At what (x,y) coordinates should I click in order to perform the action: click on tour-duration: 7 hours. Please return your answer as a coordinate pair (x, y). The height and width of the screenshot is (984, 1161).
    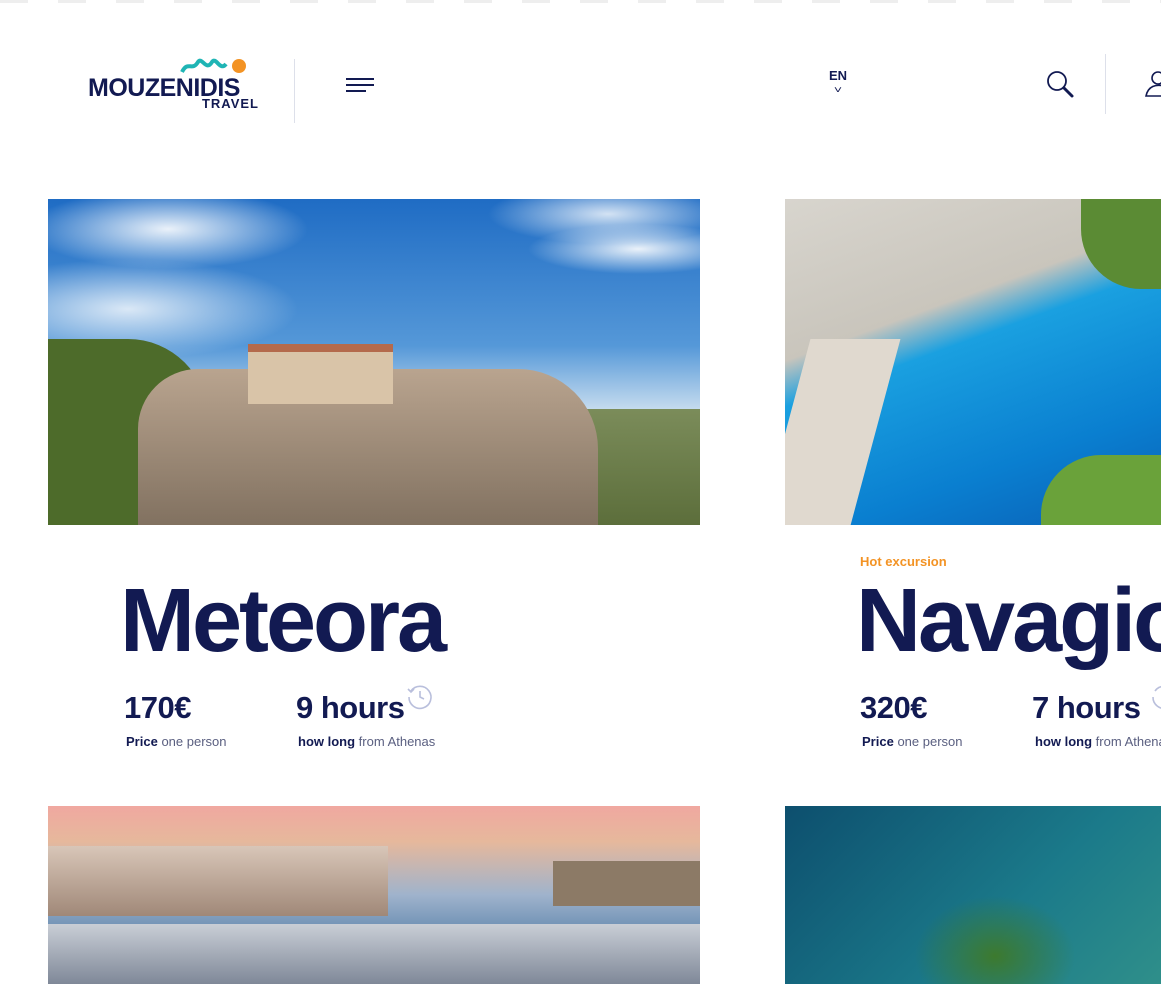
    Looking at the image, I should click on (1086, 707).